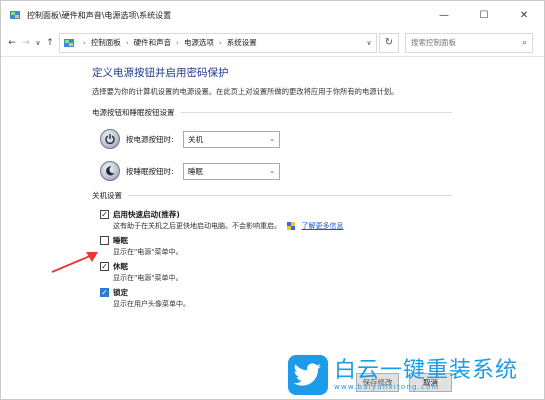  I want to click on search-input, so click(466, 42).